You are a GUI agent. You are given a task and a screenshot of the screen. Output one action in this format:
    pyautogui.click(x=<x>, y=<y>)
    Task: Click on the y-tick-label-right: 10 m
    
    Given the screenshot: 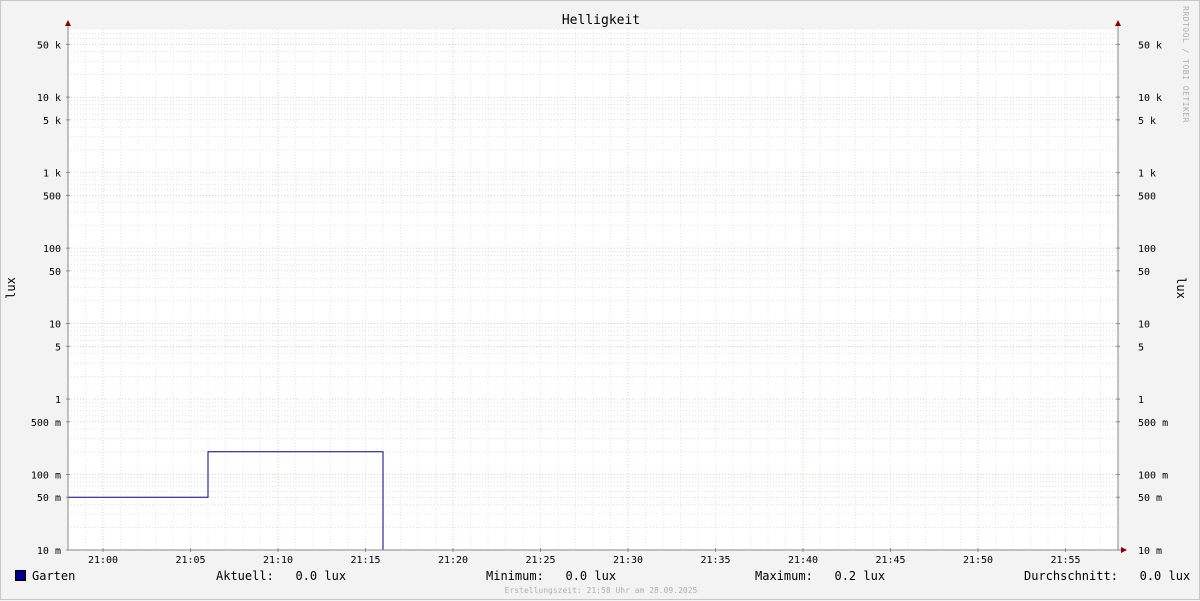 What is the action you would take?
    pyautogui.click(x=1150, y=551)
    